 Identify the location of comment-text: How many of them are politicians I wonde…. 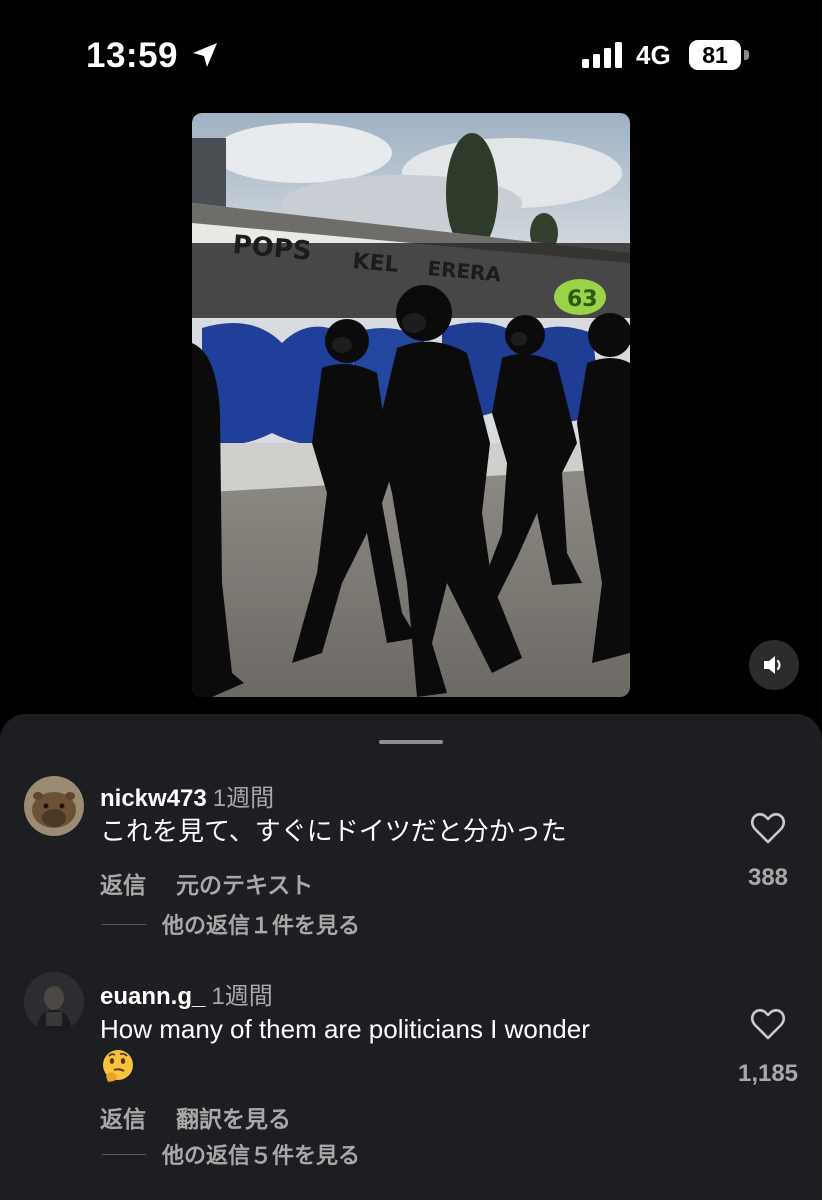
(345, 1029).